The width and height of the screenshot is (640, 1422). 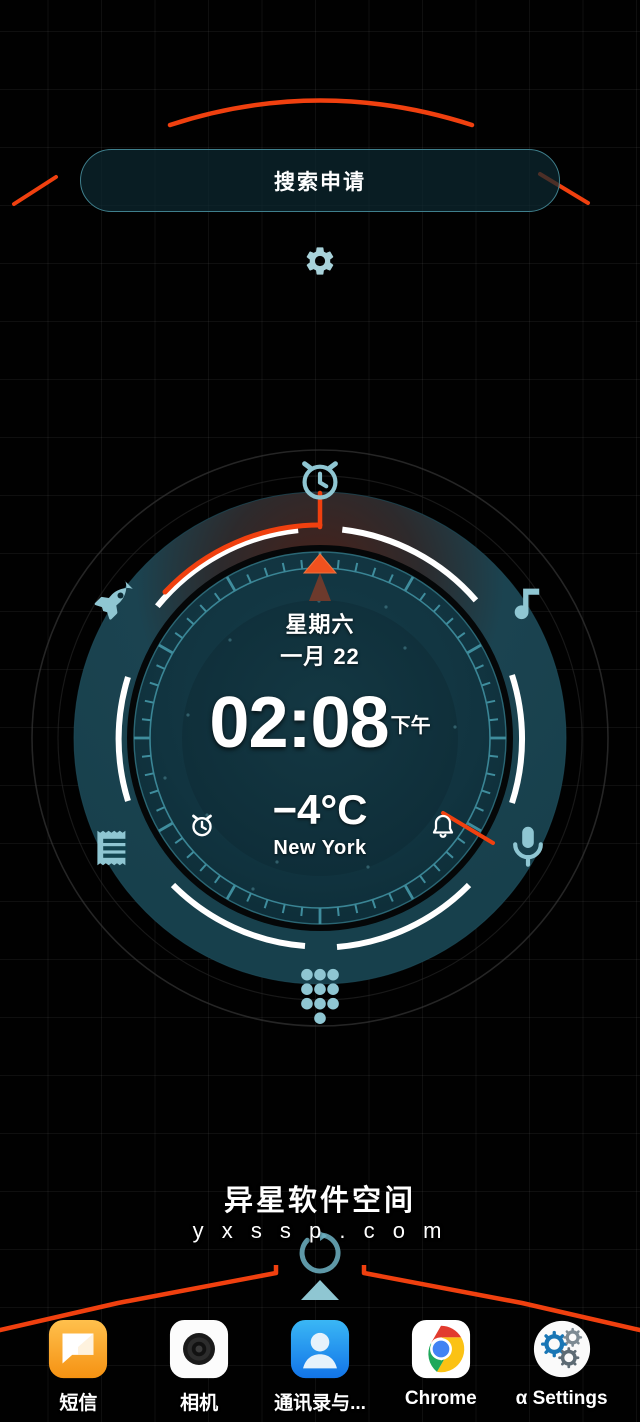 I want to click on contacts-icon-glyph, so click(x=320, y=1349).